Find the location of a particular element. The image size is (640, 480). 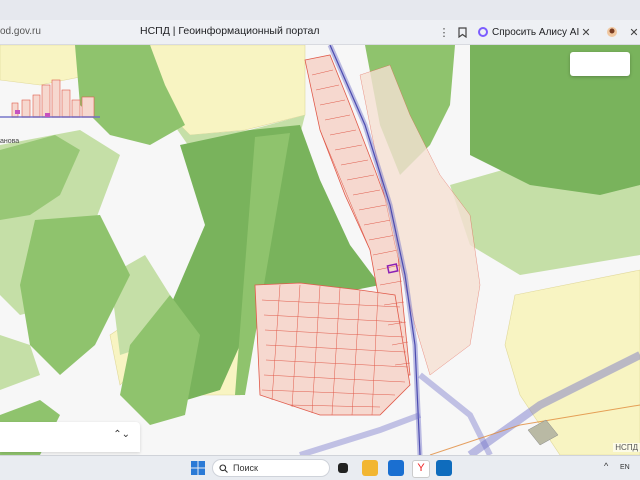

browser-tab-strip is located at coordinates (320, 10).